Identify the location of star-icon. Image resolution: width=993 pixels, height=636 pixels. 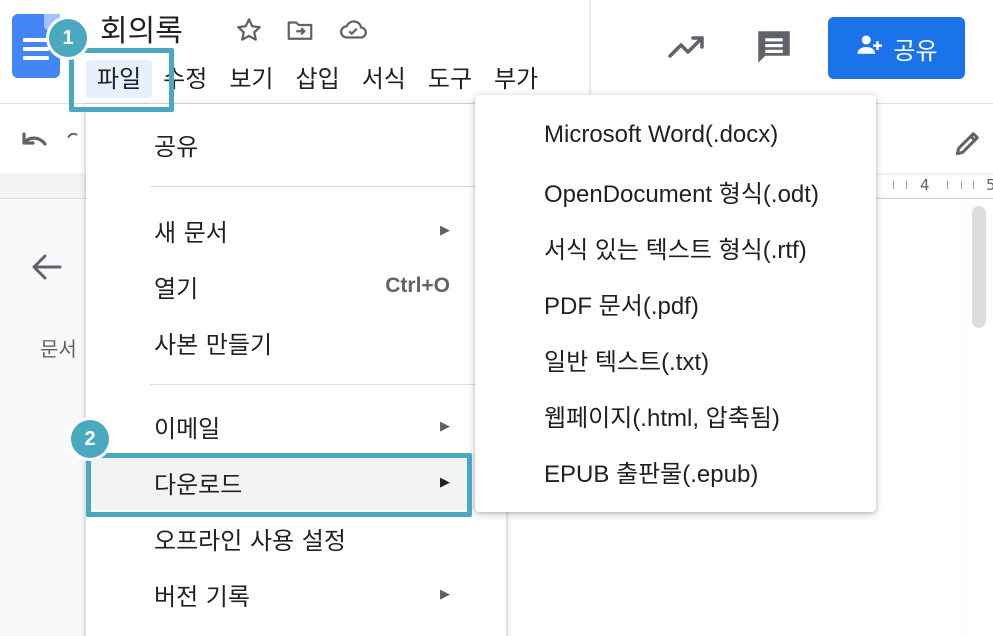
(249, 30).